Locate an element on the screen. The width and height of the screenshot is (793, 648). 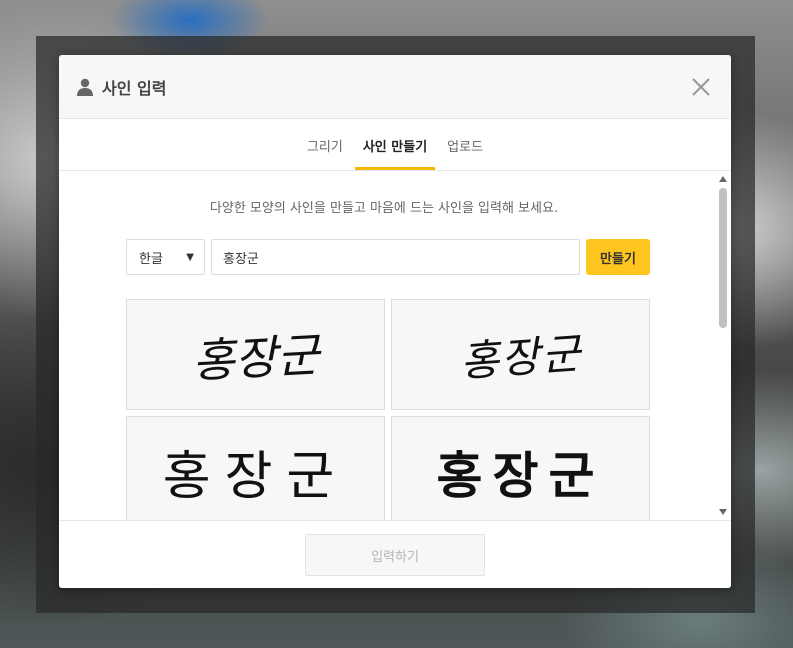
submit-button: 입력하기 is located at coordinates (395, 555).